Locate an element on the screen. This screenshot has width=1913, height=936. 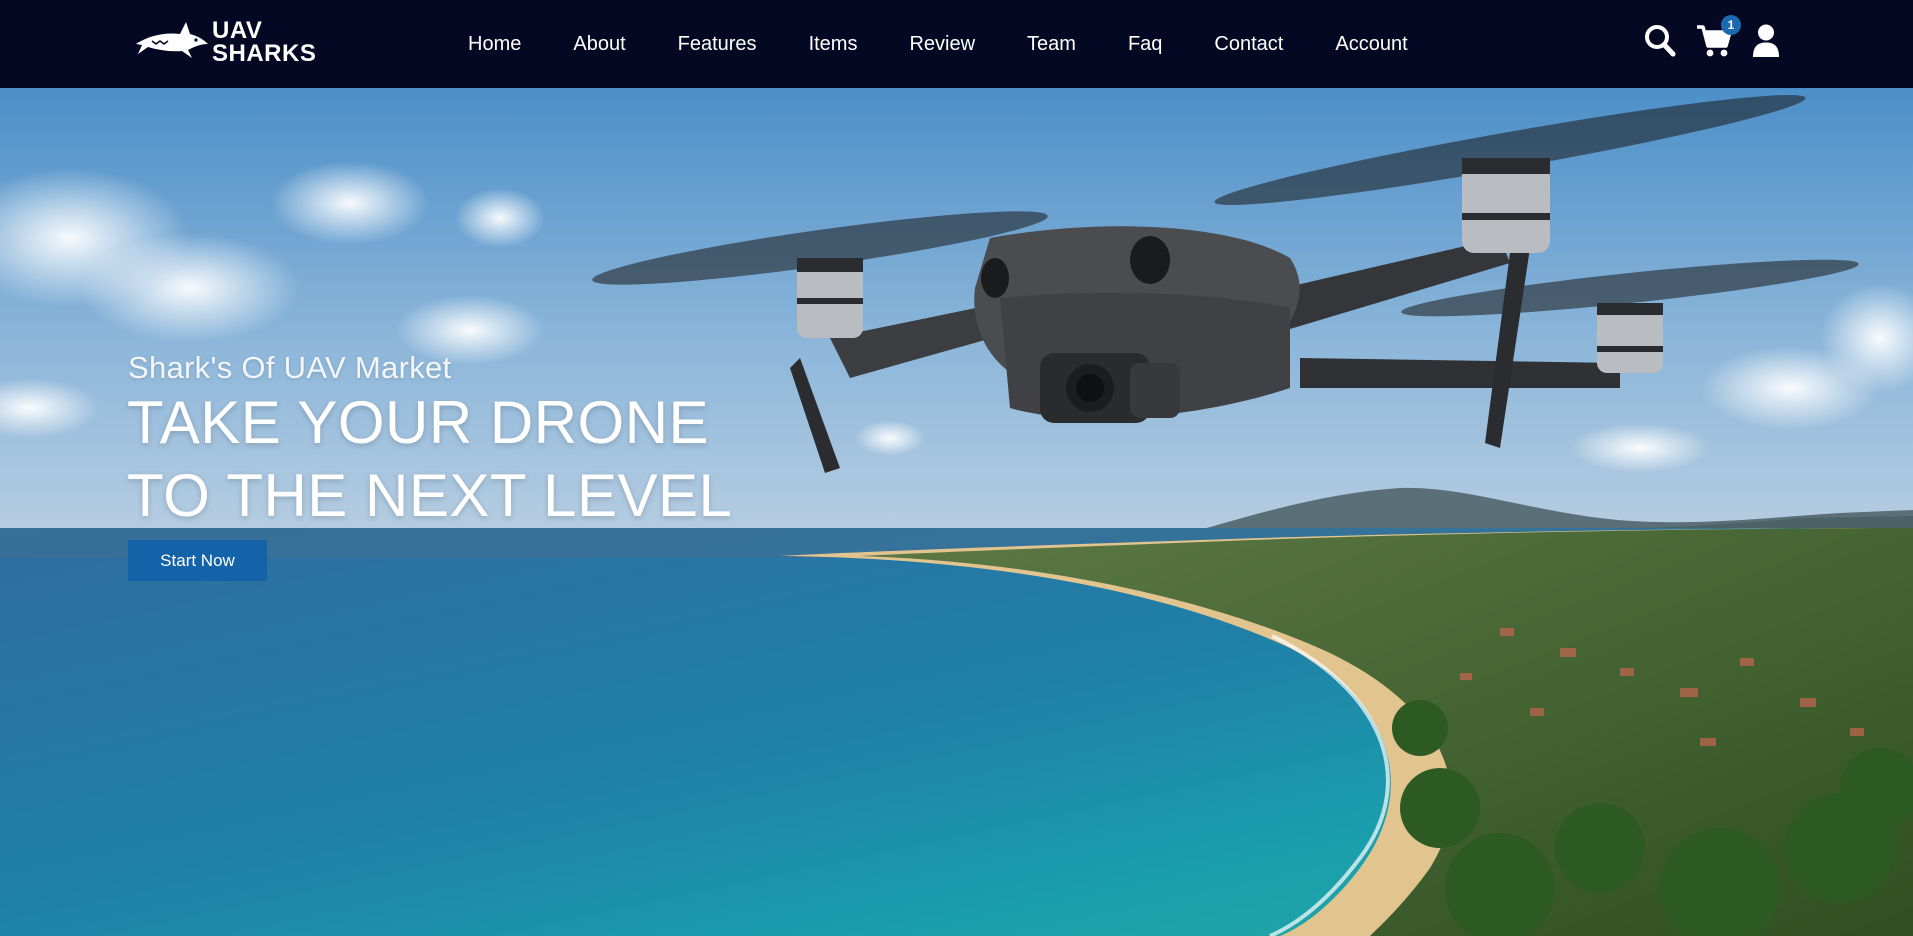
hero-title-line-2: TO THE NEXT LEVEL is located at coordinates (430, 495).